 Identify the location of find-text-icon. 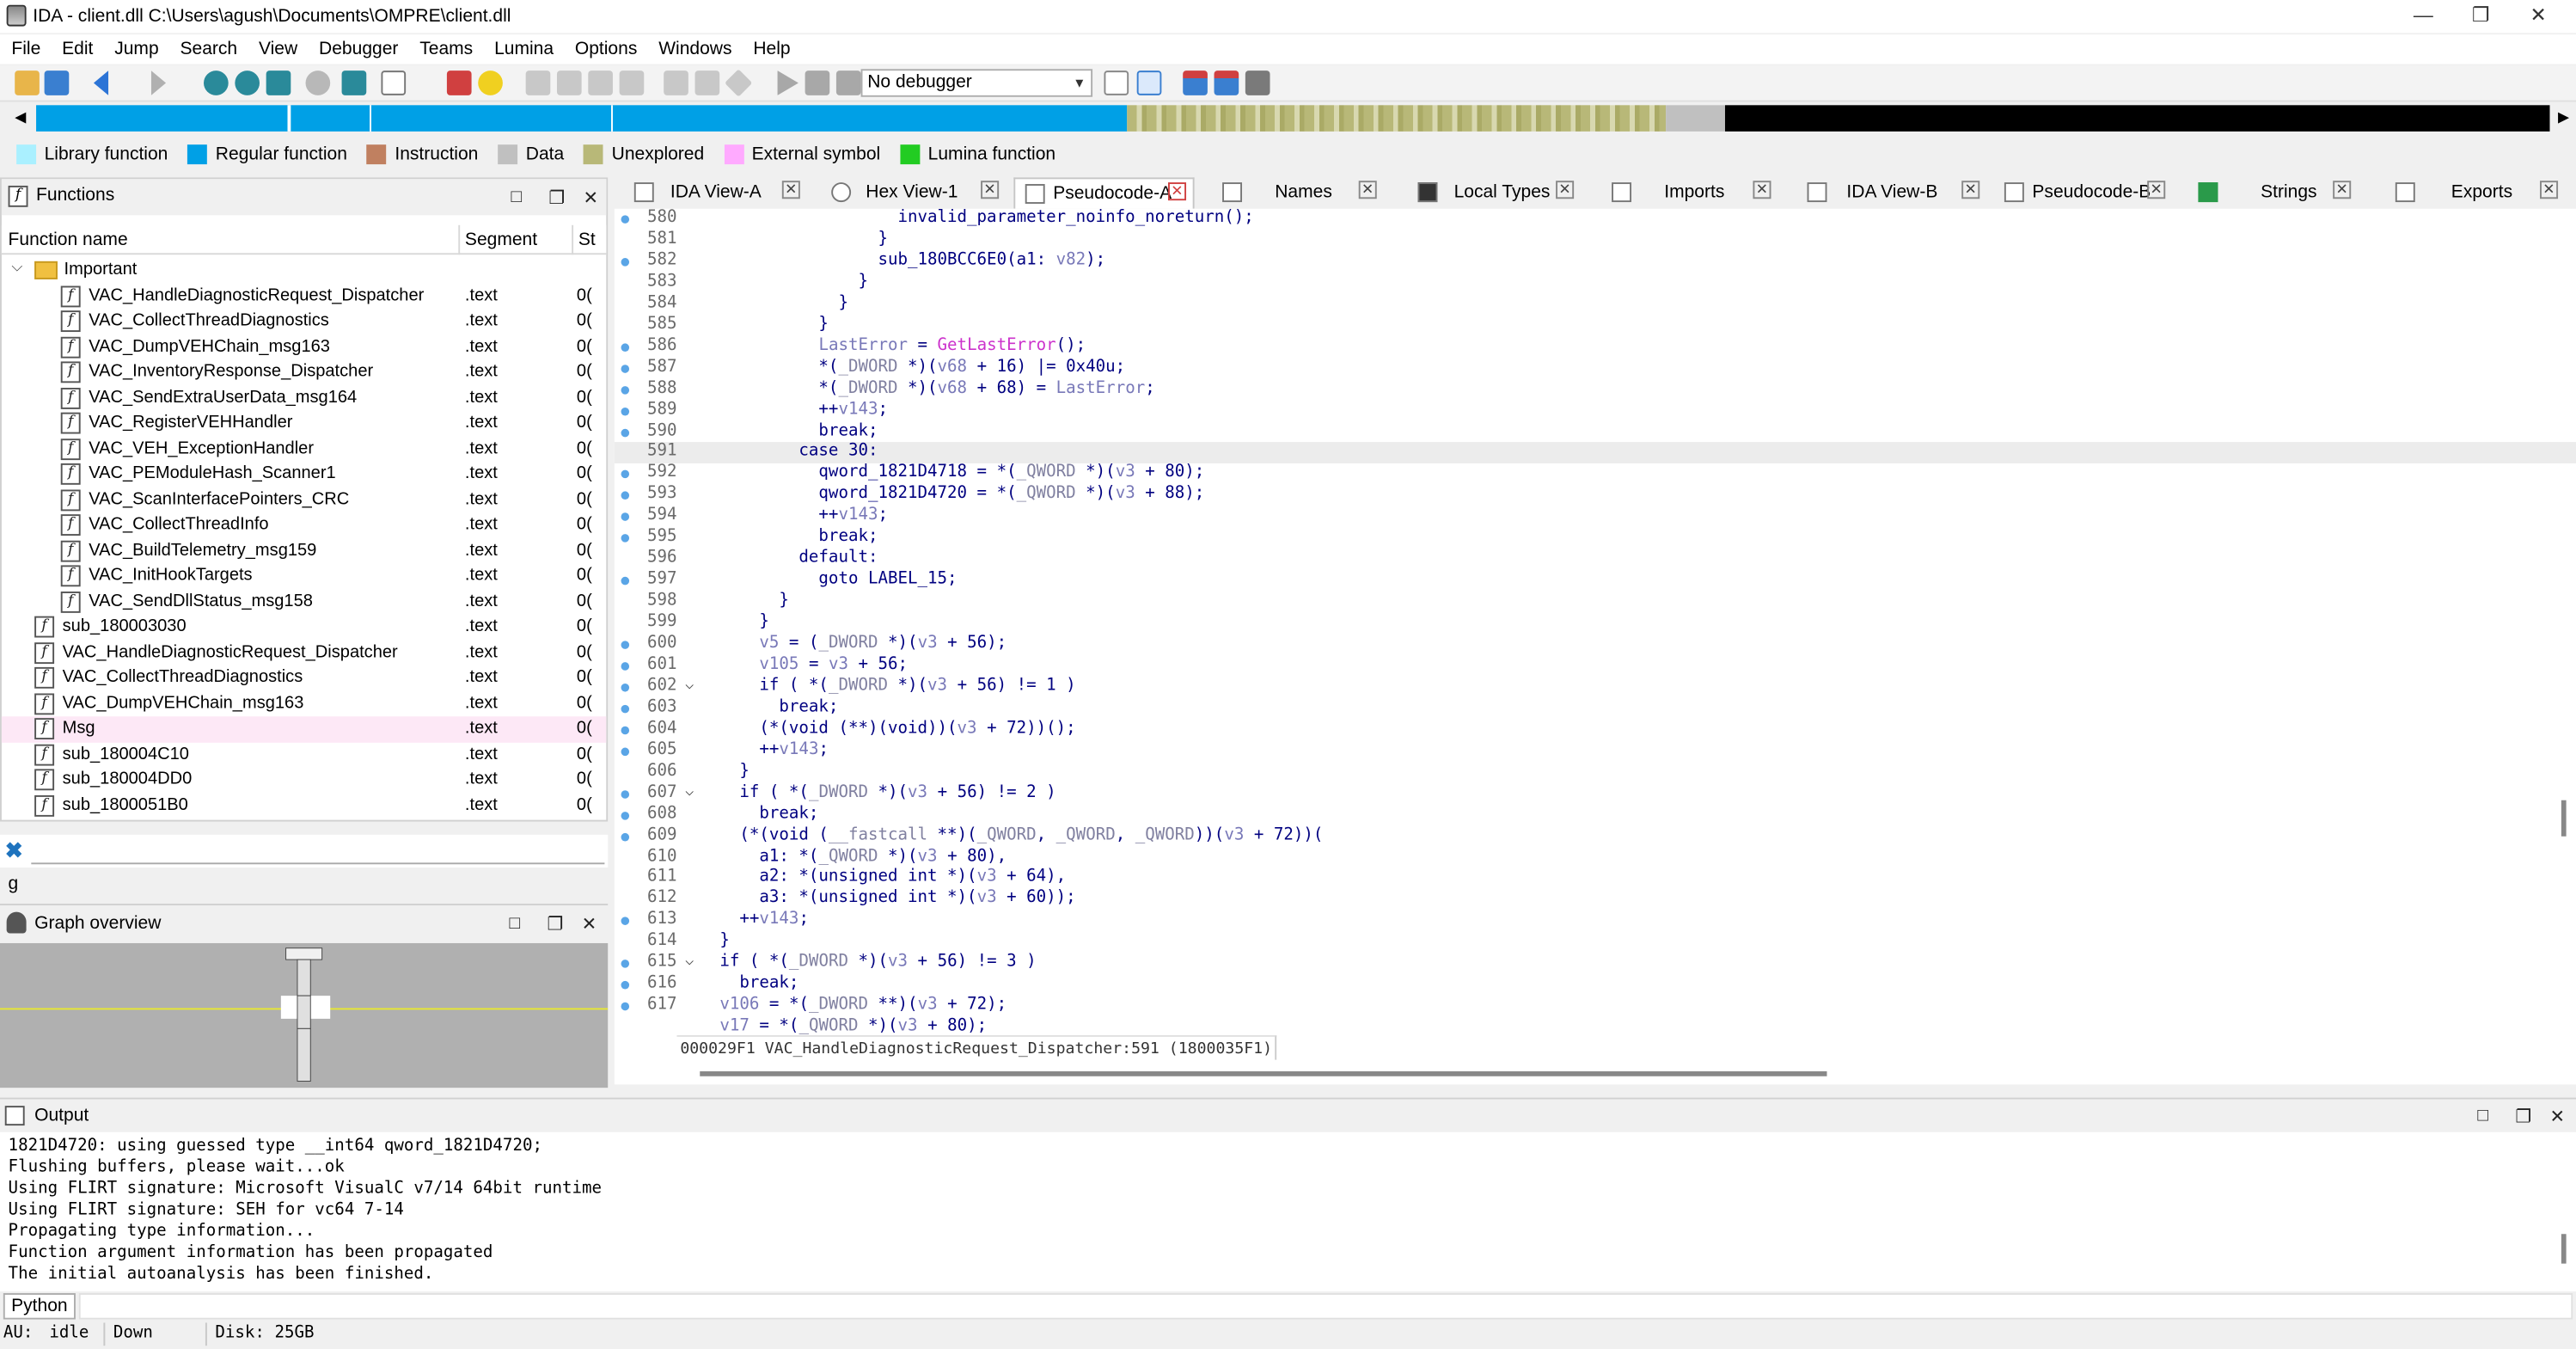
(600, 83).